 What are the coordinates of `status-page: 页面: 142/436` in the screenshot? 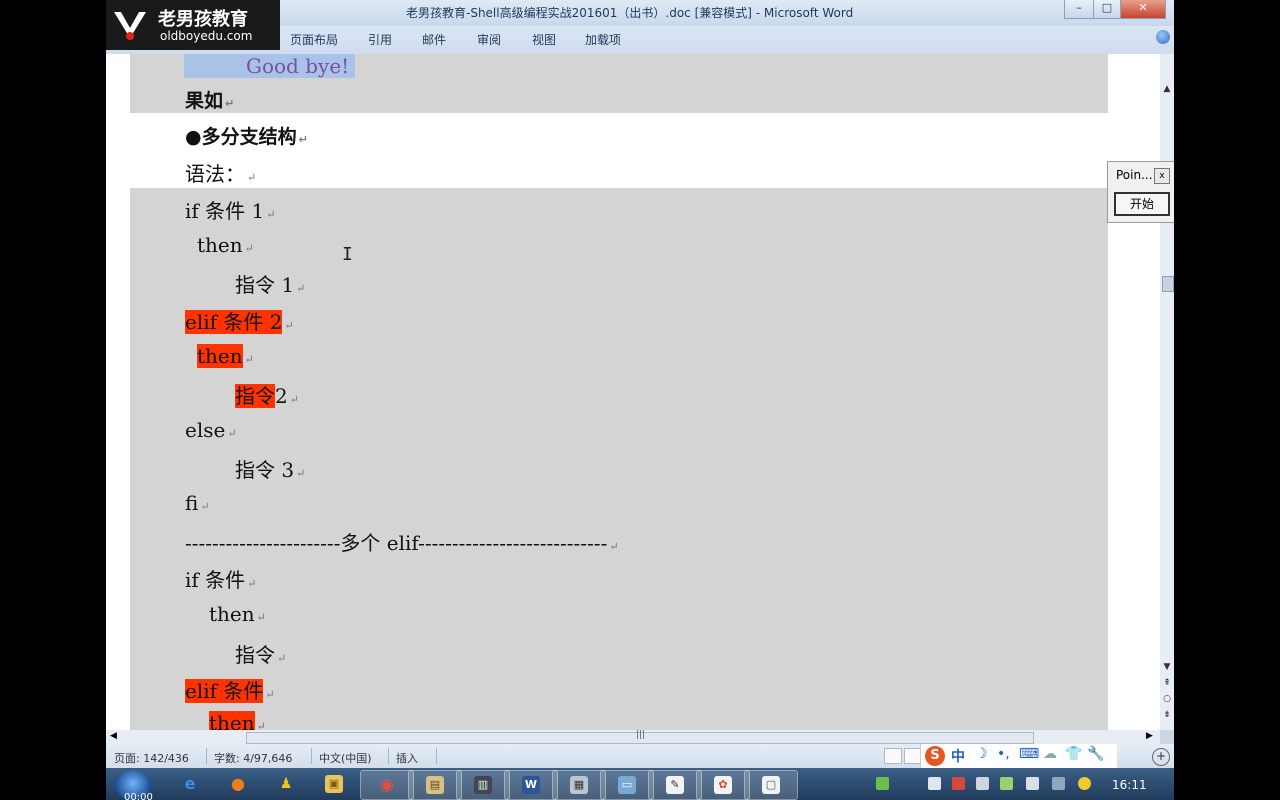 It's located at (151, 758).